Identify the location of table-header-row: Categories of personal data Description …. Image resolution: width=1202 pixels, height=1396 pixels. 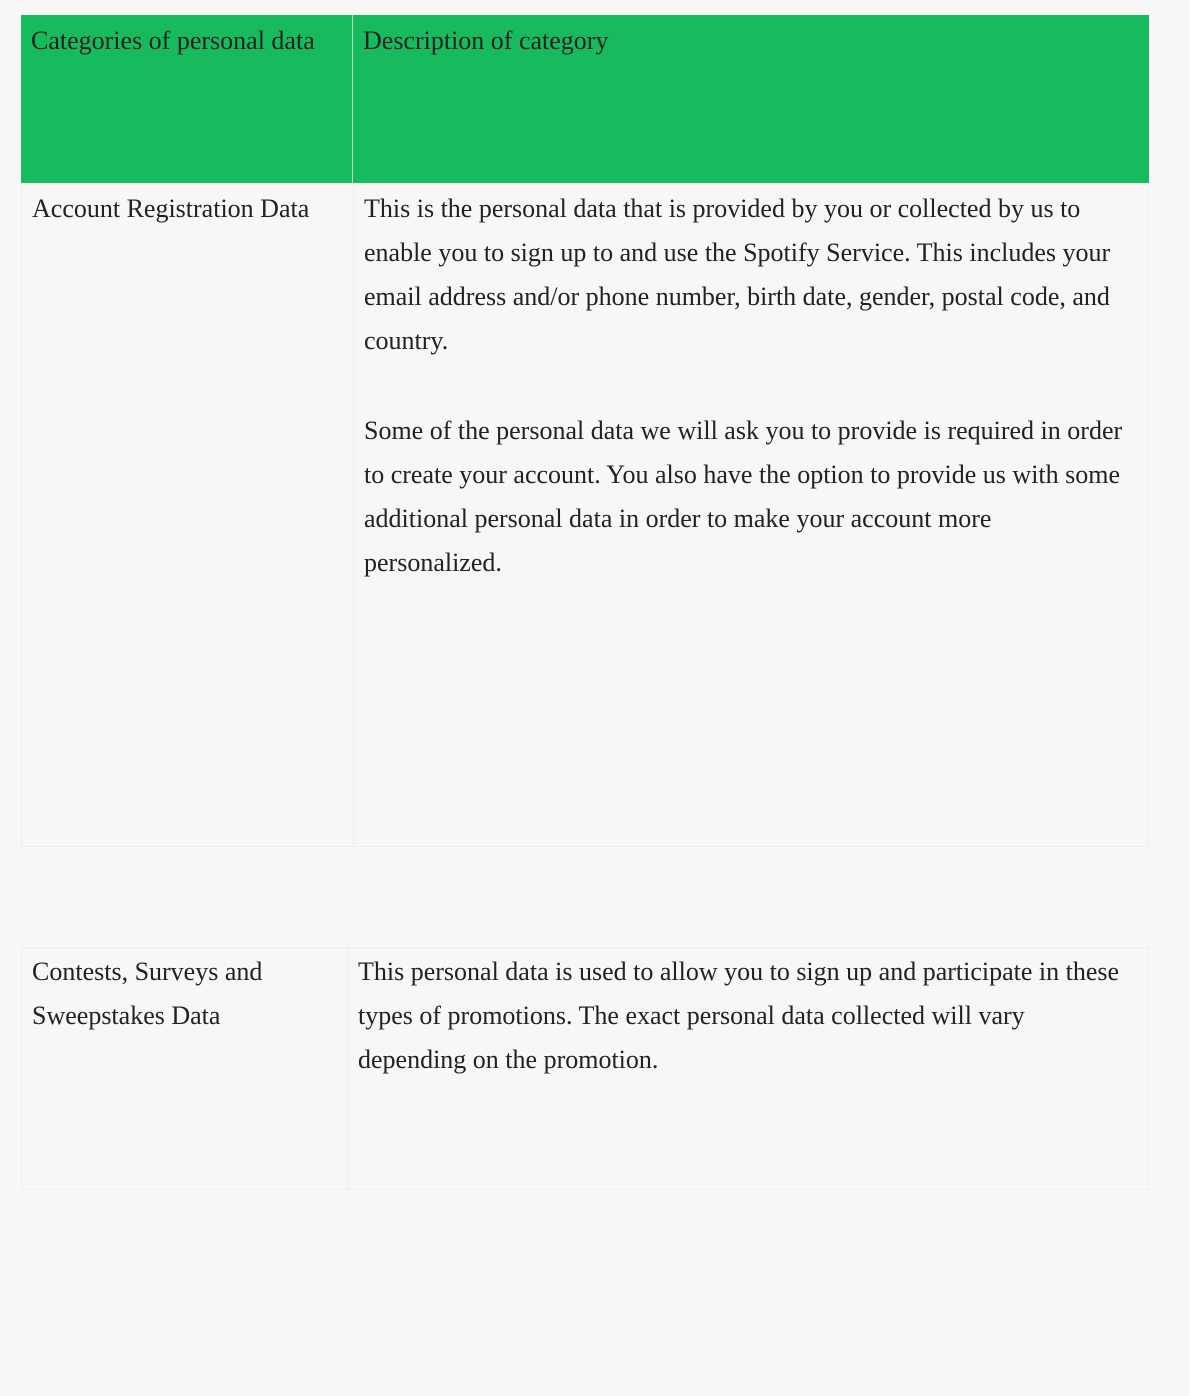
(585, 99).